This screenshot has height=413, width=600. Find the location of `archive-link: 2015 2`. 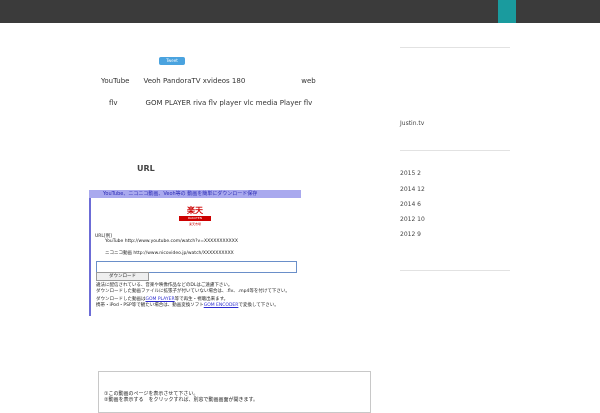

archive-link: 2015 2 is located at coordinates (410, 173).